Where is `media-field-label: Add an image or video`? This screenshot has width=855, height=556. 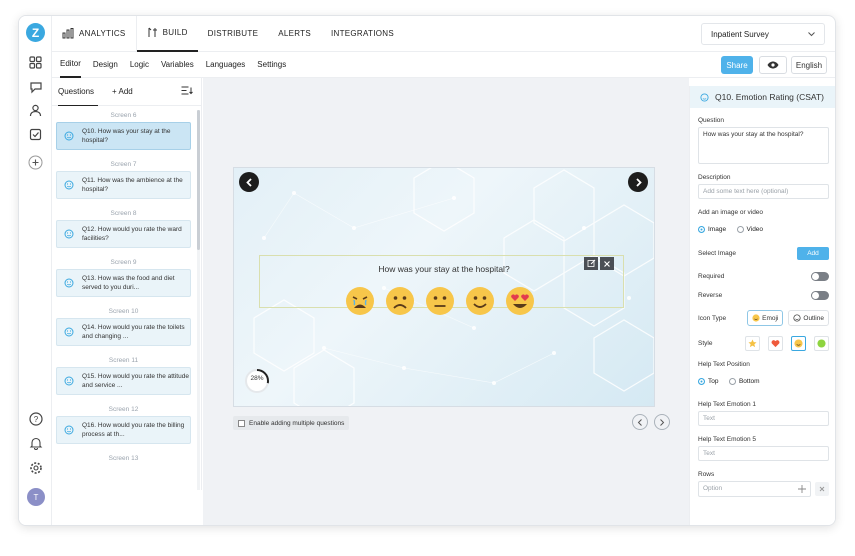
media-field-label: Add an image or video is located at coordinates (731, 212).